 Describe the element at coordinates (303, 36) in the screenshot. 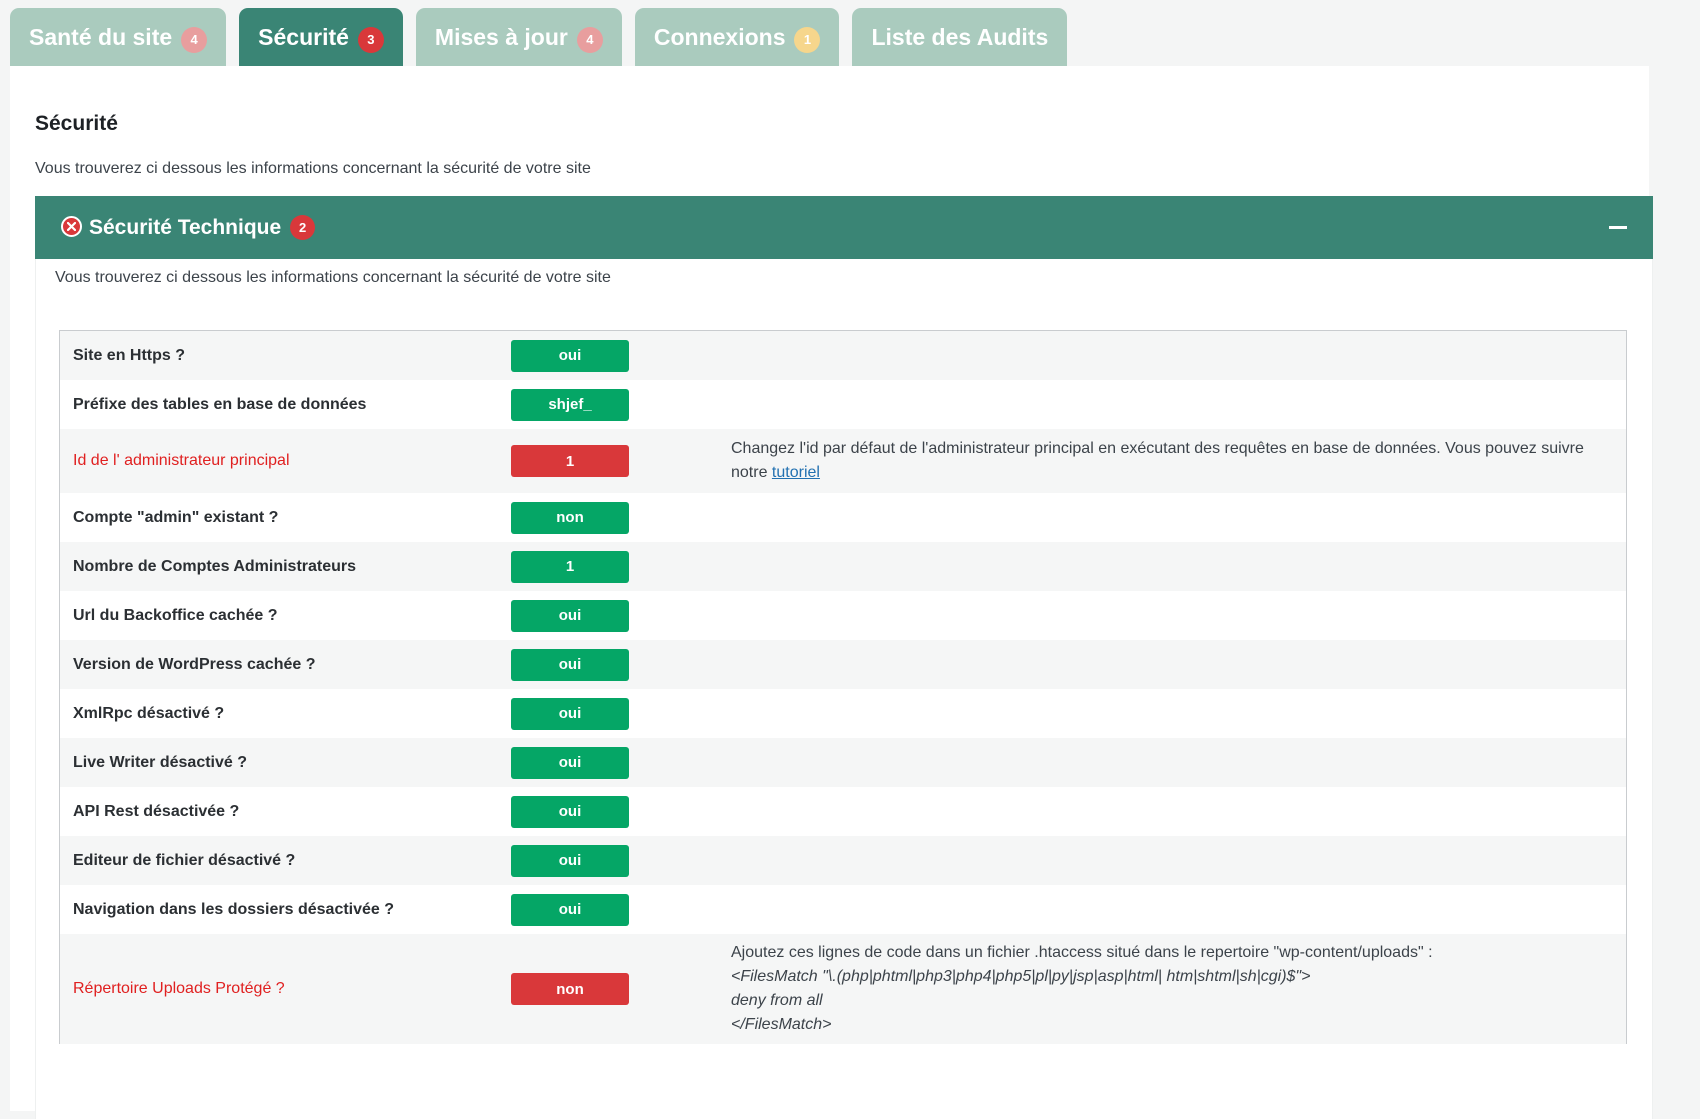

I see `tab-label: Sécurité` at that location.